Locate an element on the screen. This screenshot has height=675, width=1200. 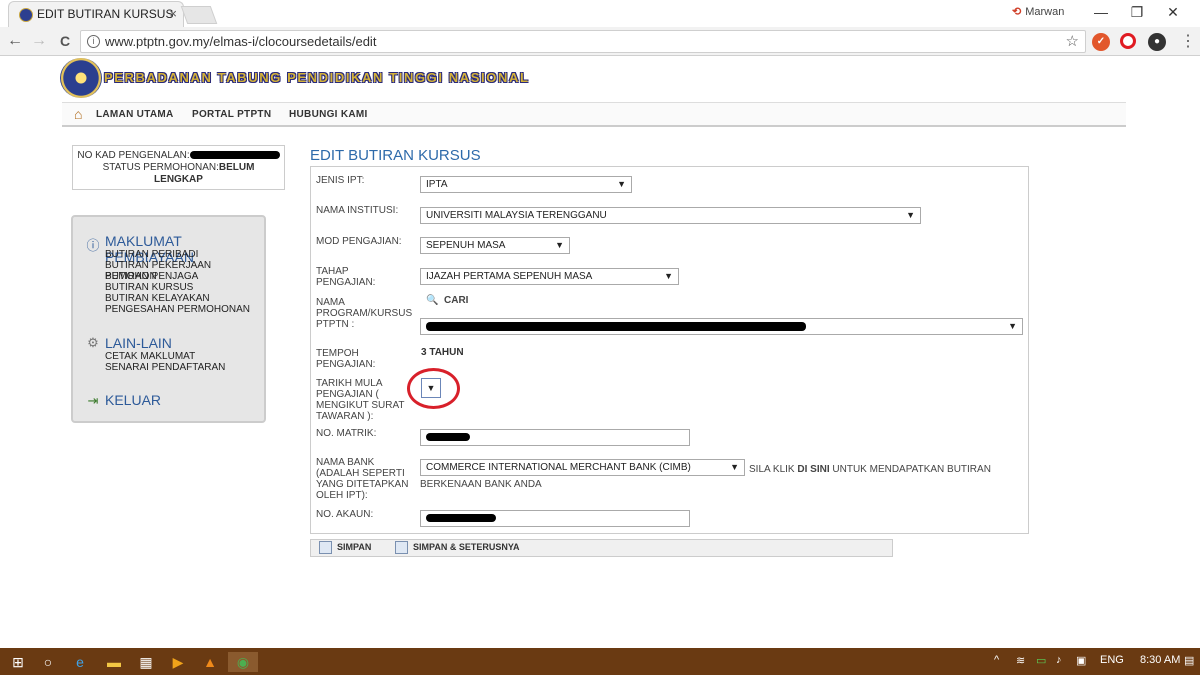
matrik-input is located at coordinates (555, 437).